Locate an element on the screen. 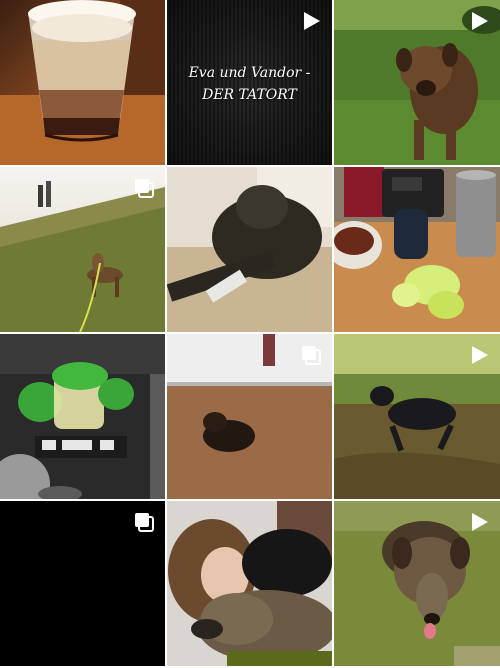 The width and height of the screenshot is (500, 668). dog-bandage-photo is located at coordinates (249, 249).